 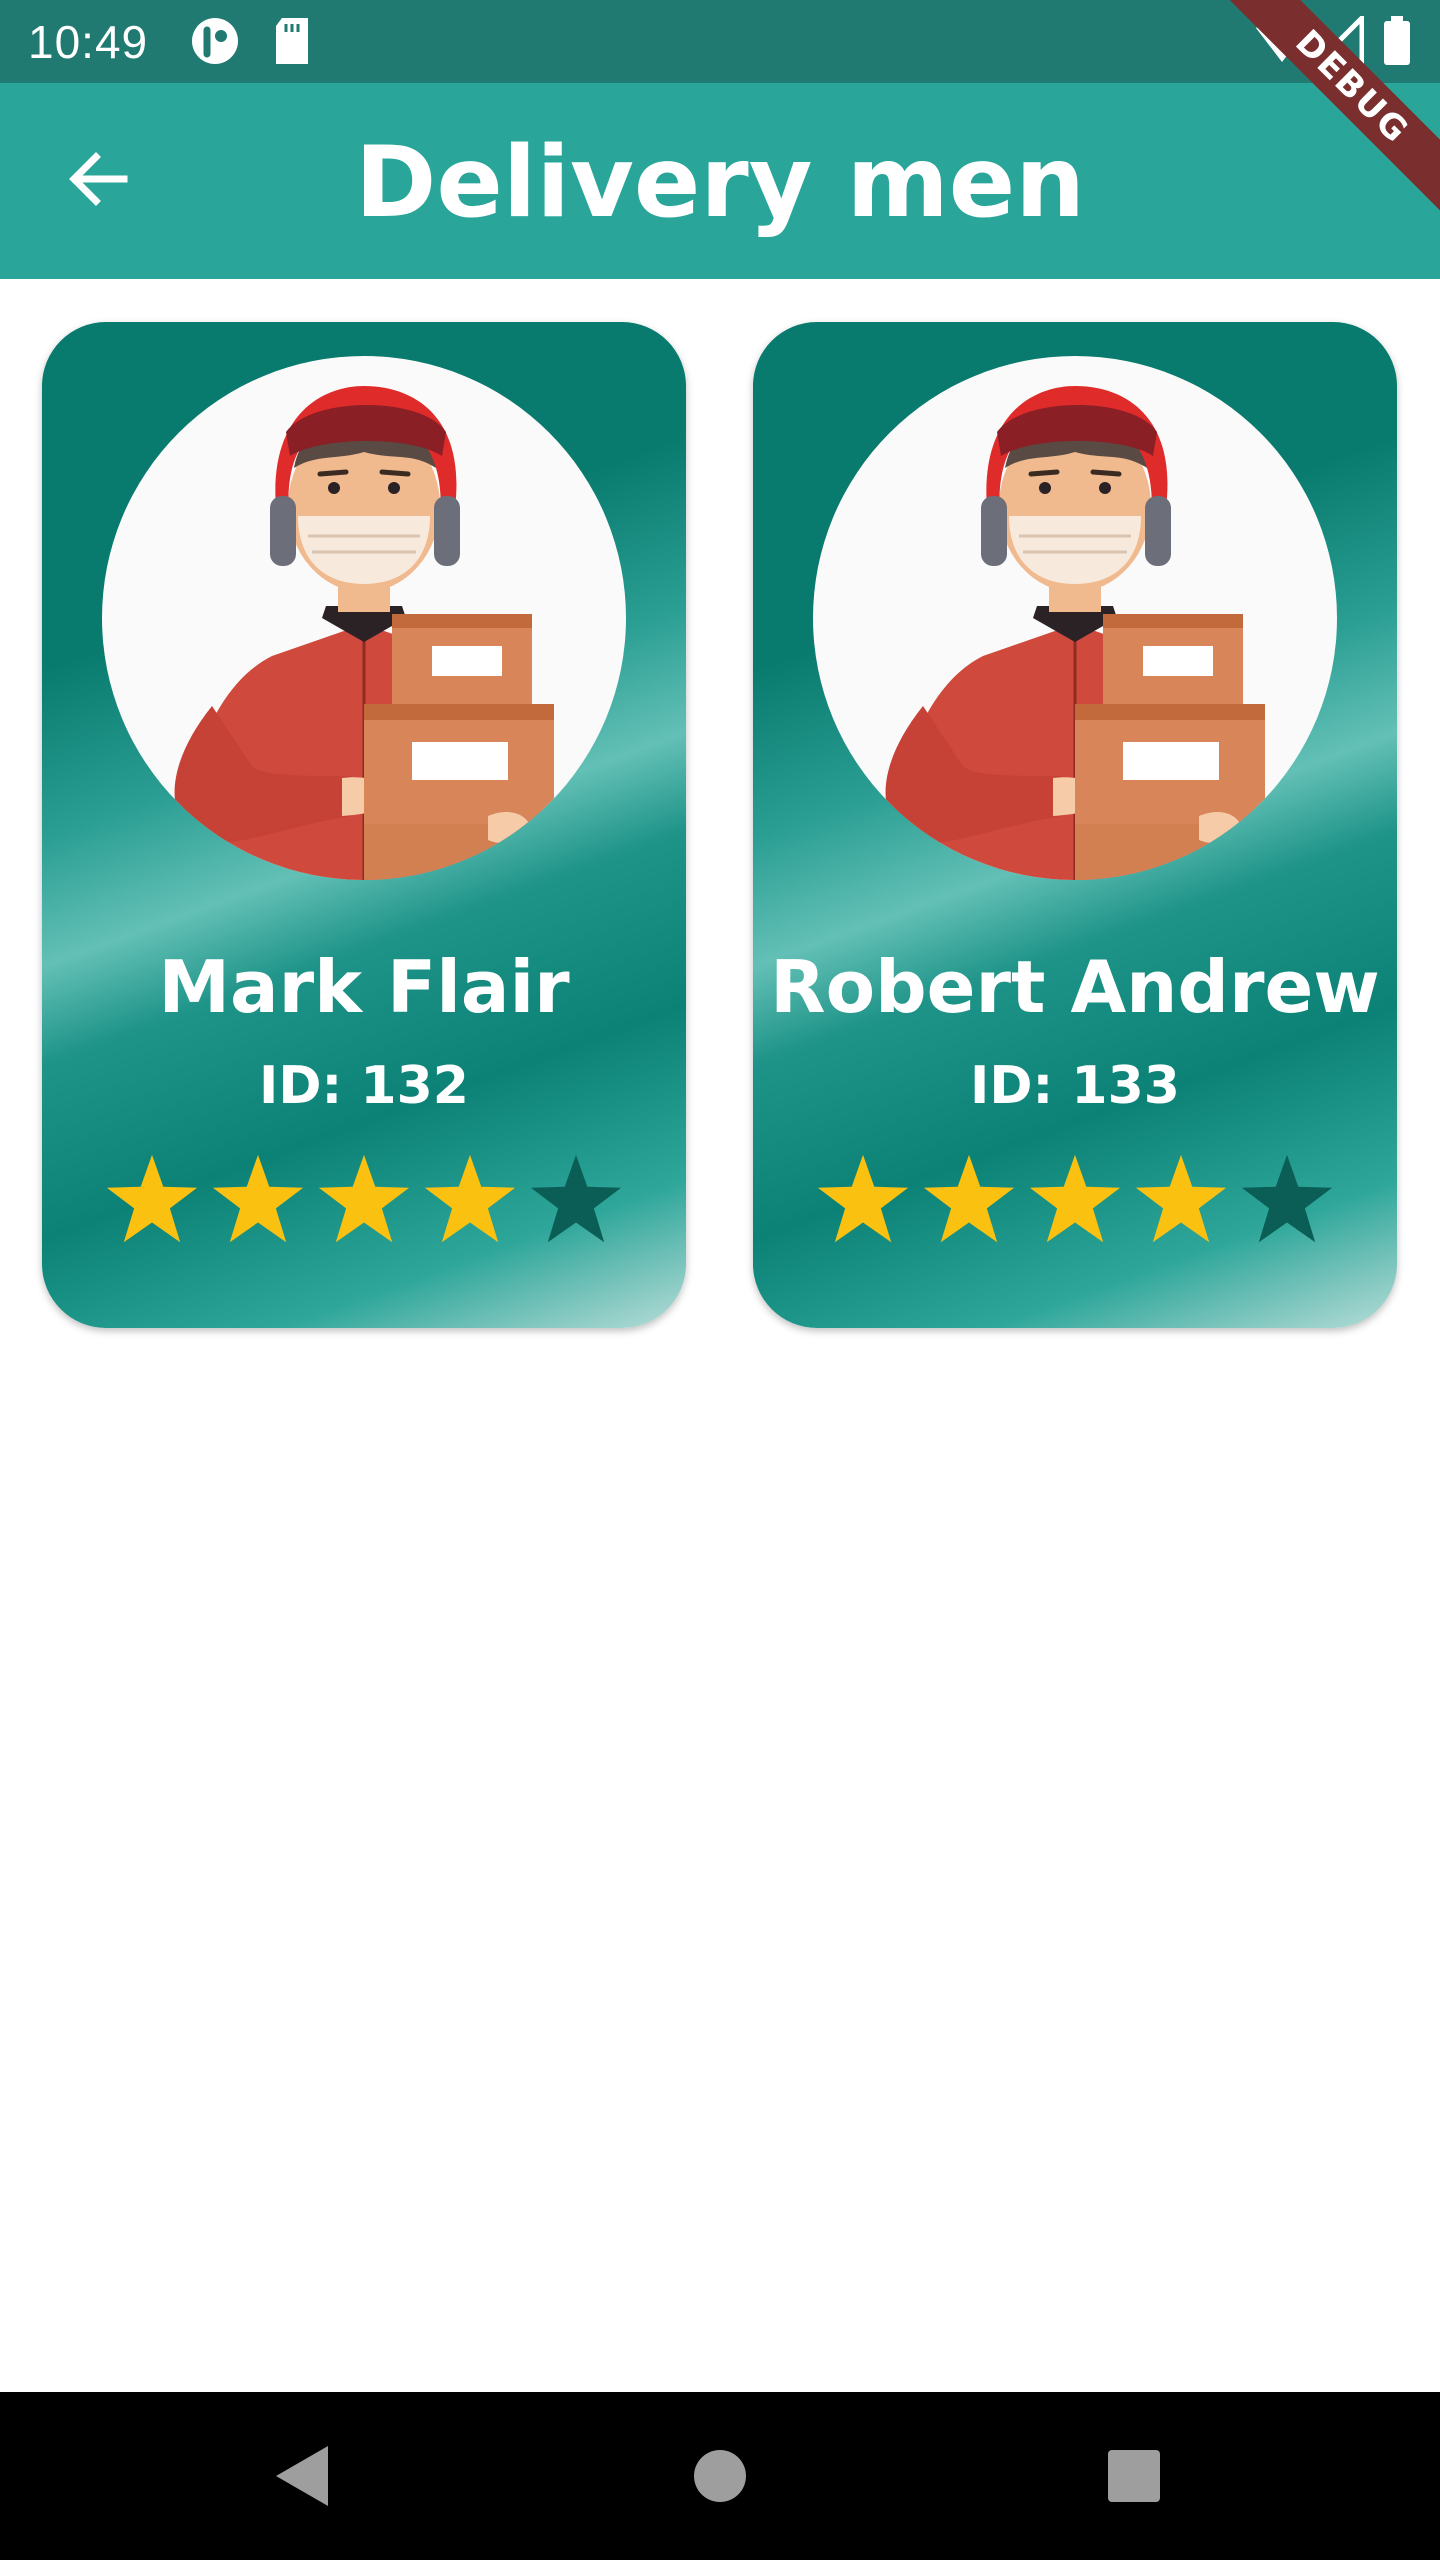 What do you see at coordinates (1397, 43) in the screenshot?
I see `battery-icon` at bounding box center [1397, 43].